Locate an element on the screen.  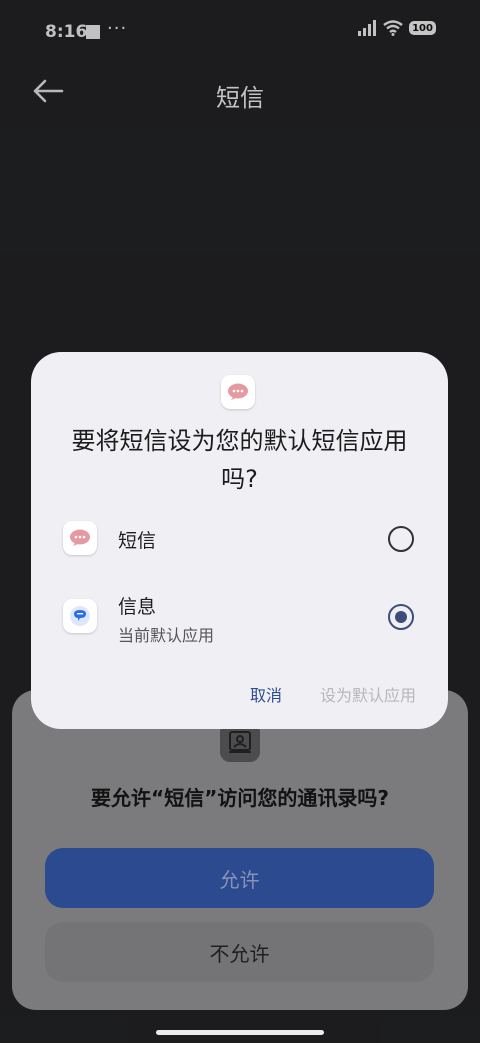
contacts-glyph-icon is located at coordinates (240, 742).